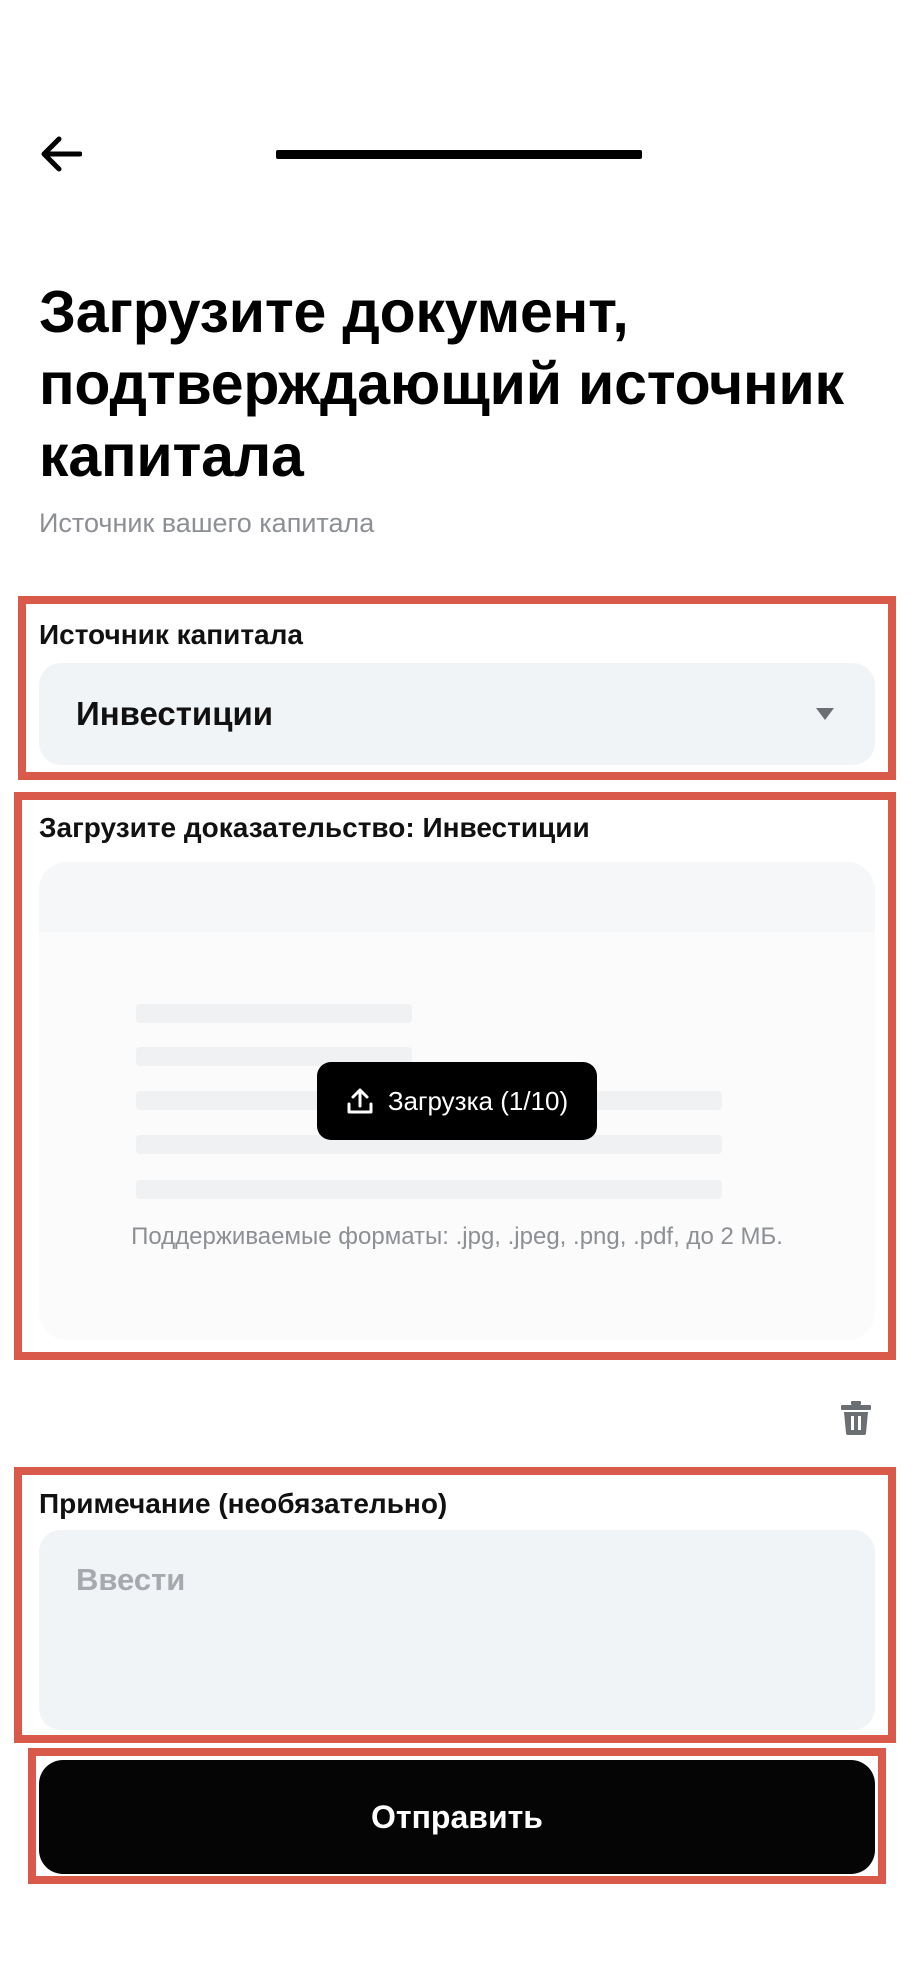 This screenshot has height=1978, width=914. What do you see at coordinates (825, 714) in the screenshot?
I see `caret-down-icon` at bounding box center [825, 714].